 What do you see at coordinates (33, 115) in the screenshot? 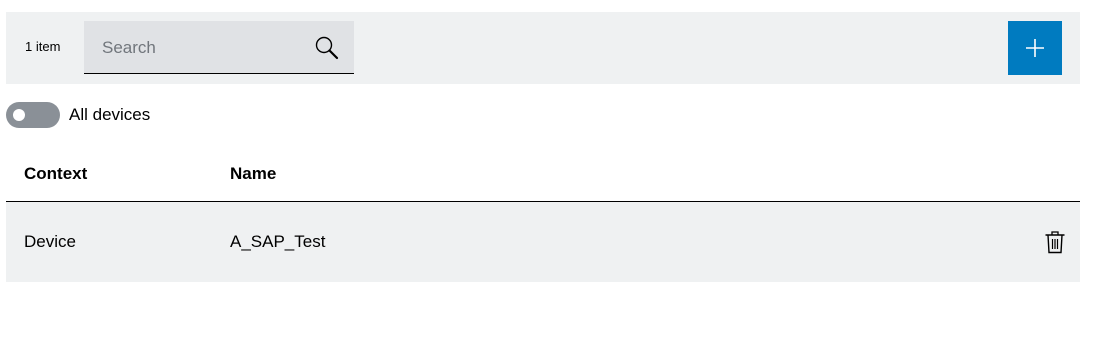
I see `all-devices-toggle` at bounding box center [33, 115].